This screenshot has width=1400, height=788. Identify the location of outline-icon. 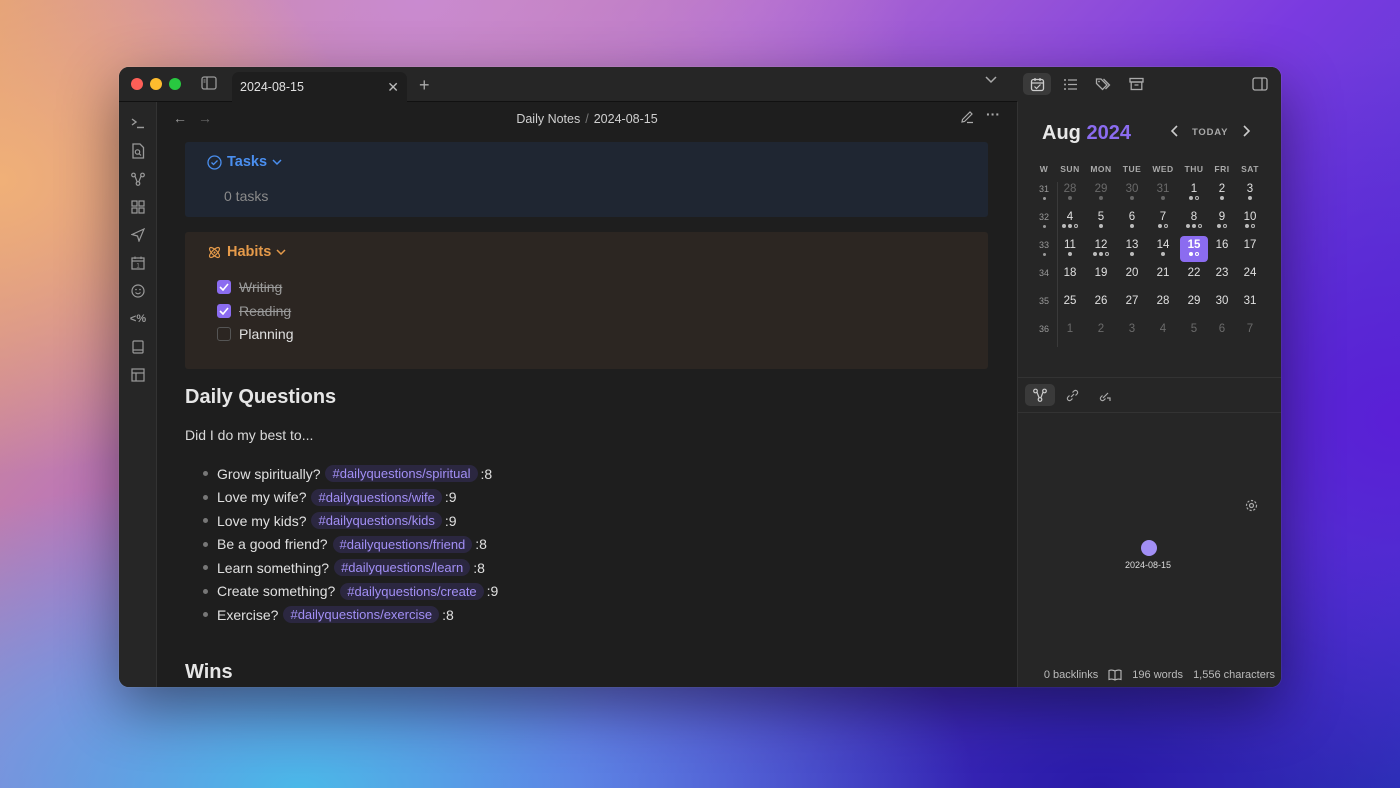
(1070, 84).